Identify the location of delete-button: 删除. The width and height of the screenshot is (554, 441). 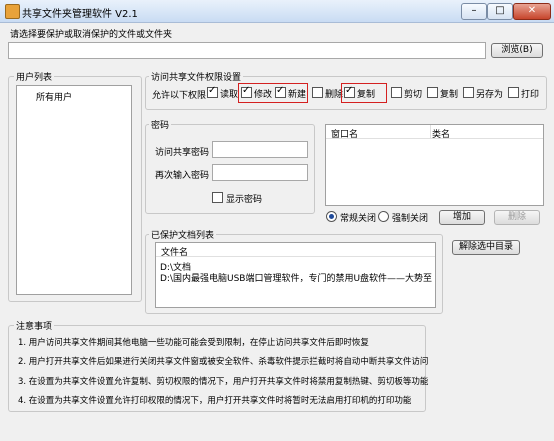
(517, 217).